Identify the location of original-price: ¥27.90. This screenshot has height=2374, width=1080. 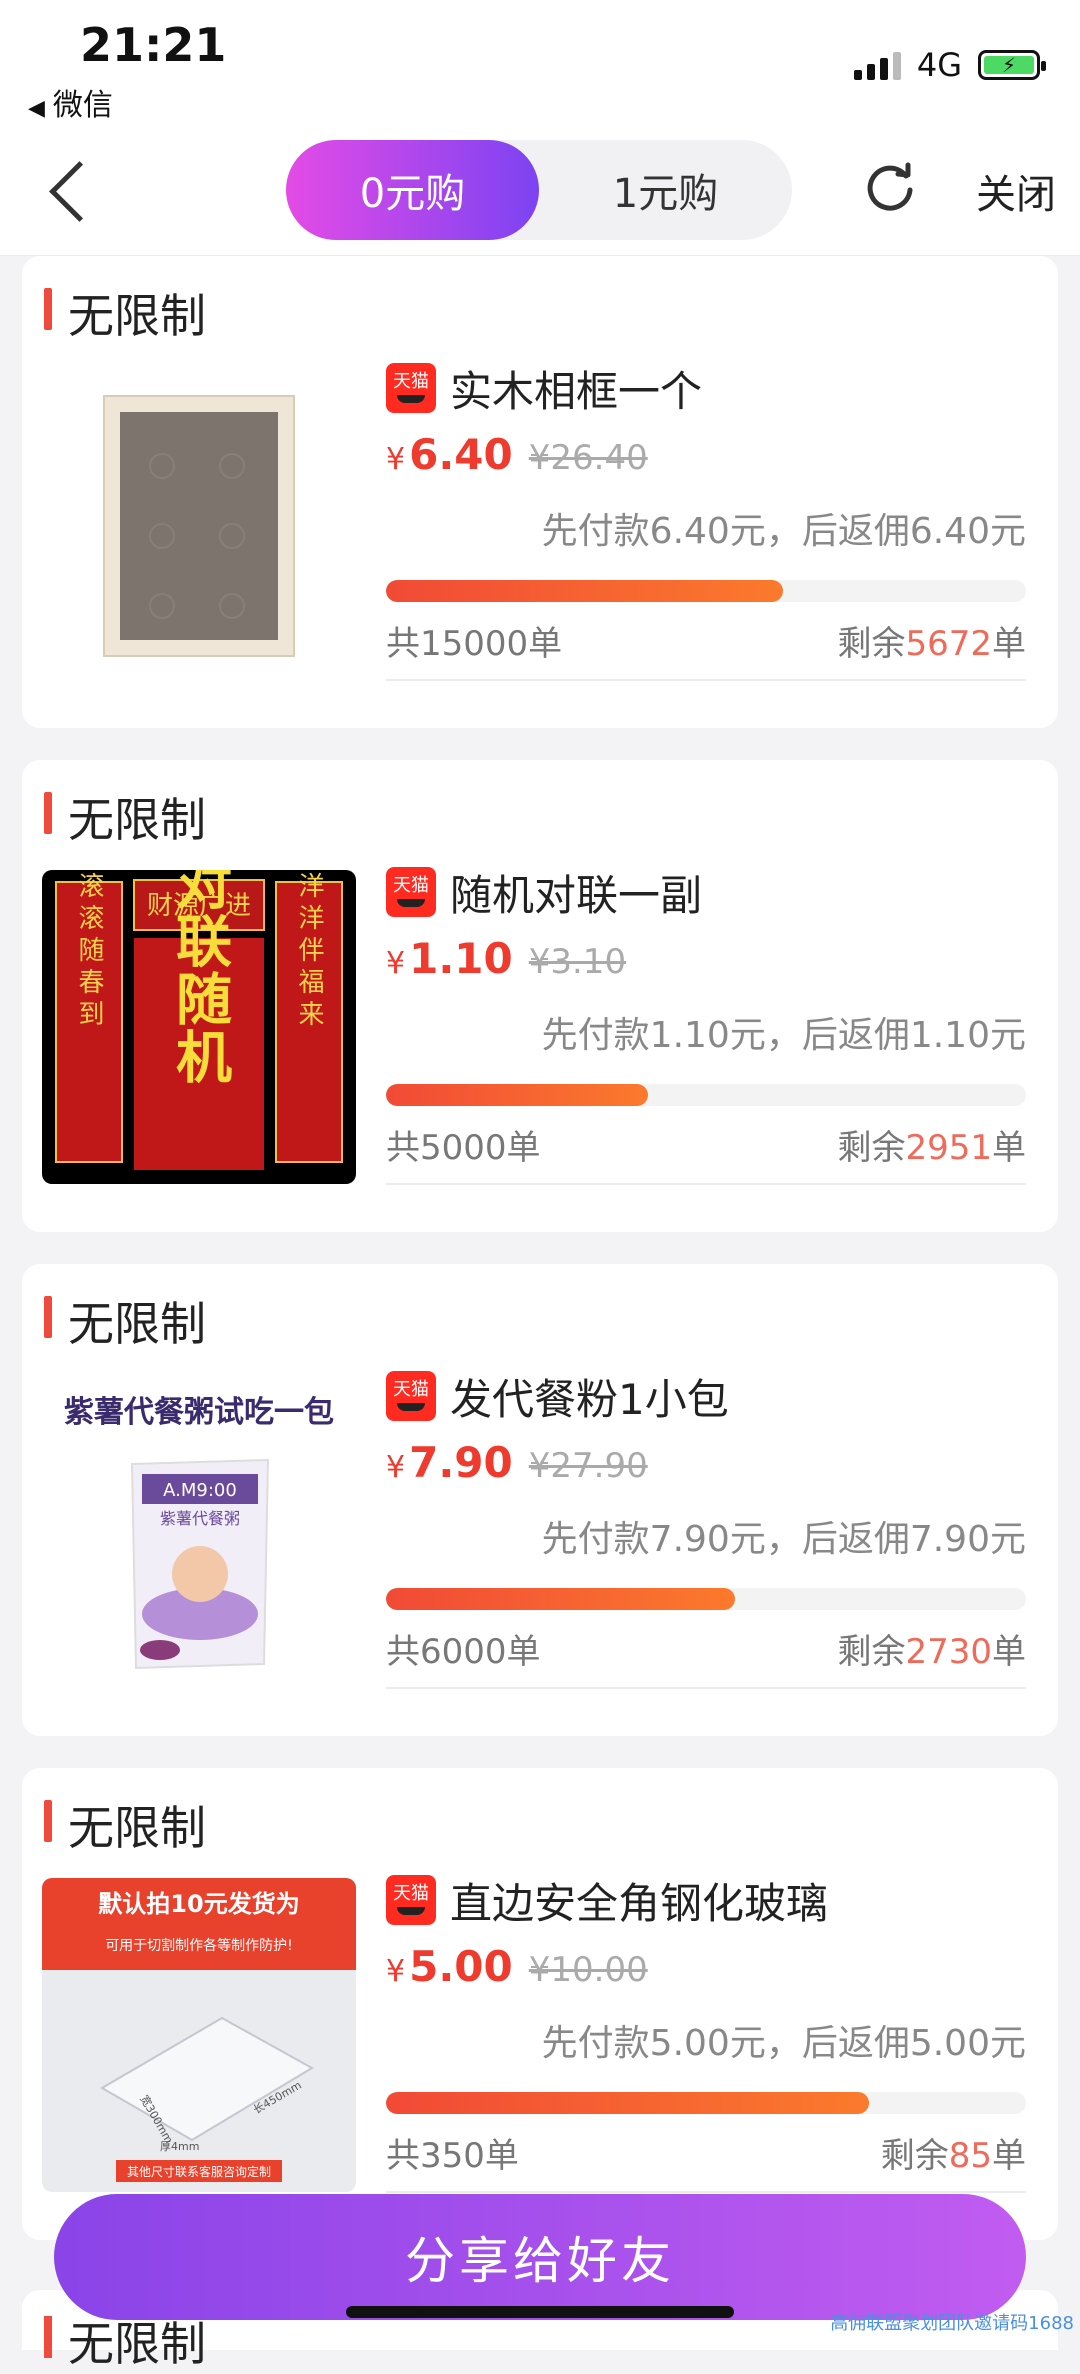
(588, 1466).